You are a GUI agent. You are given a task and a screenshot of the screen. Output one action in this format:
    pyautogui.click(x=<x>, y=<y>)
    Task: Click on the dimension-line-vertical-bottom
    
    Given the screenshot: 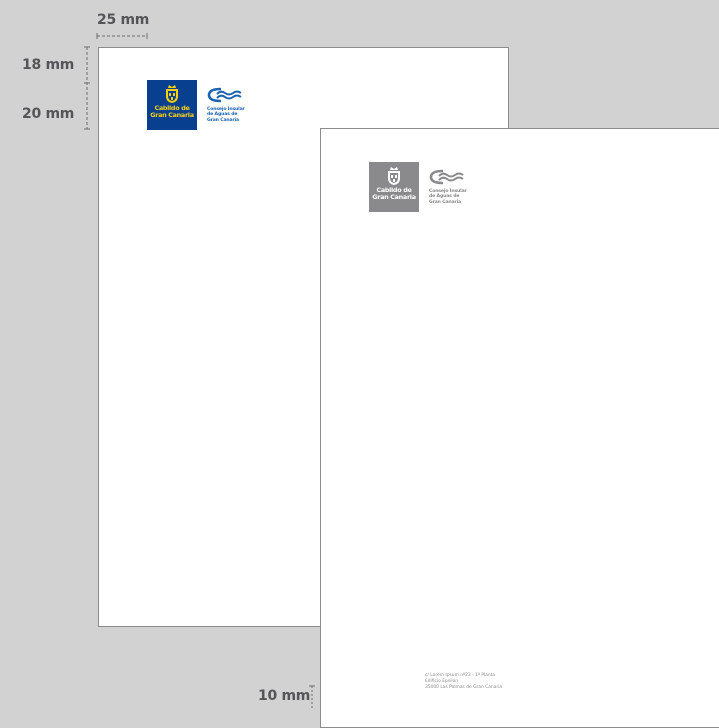 What is the action you would take?
    pyautogui.click(x=312, y=696)
    